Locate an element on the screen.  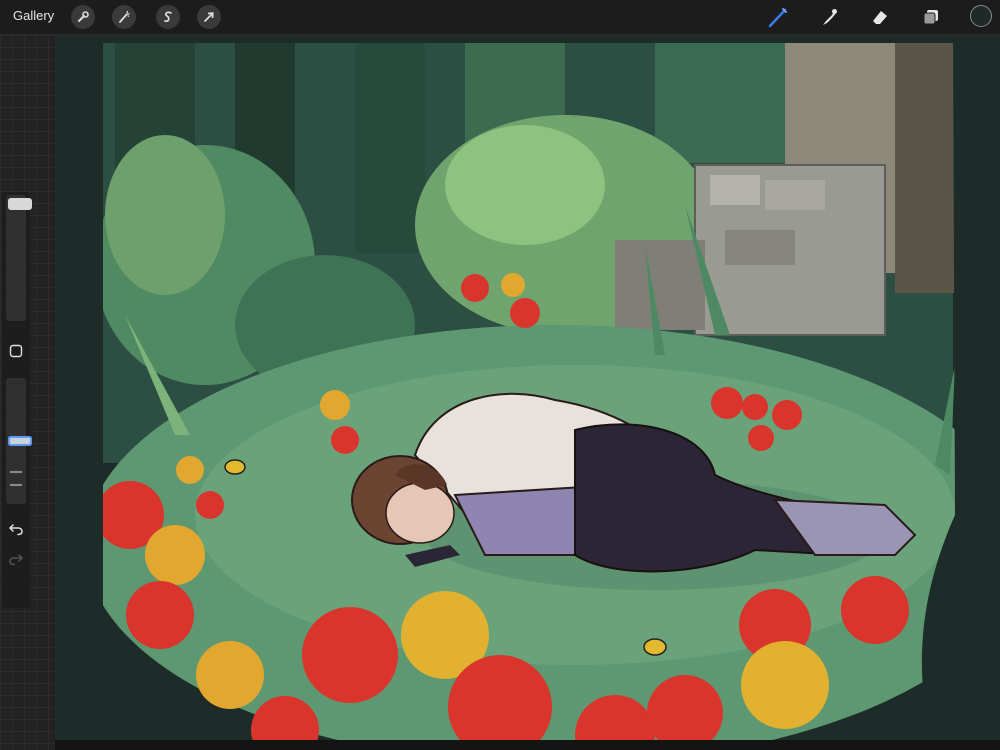
brush-tool-button is located at coordinates (778, 17).